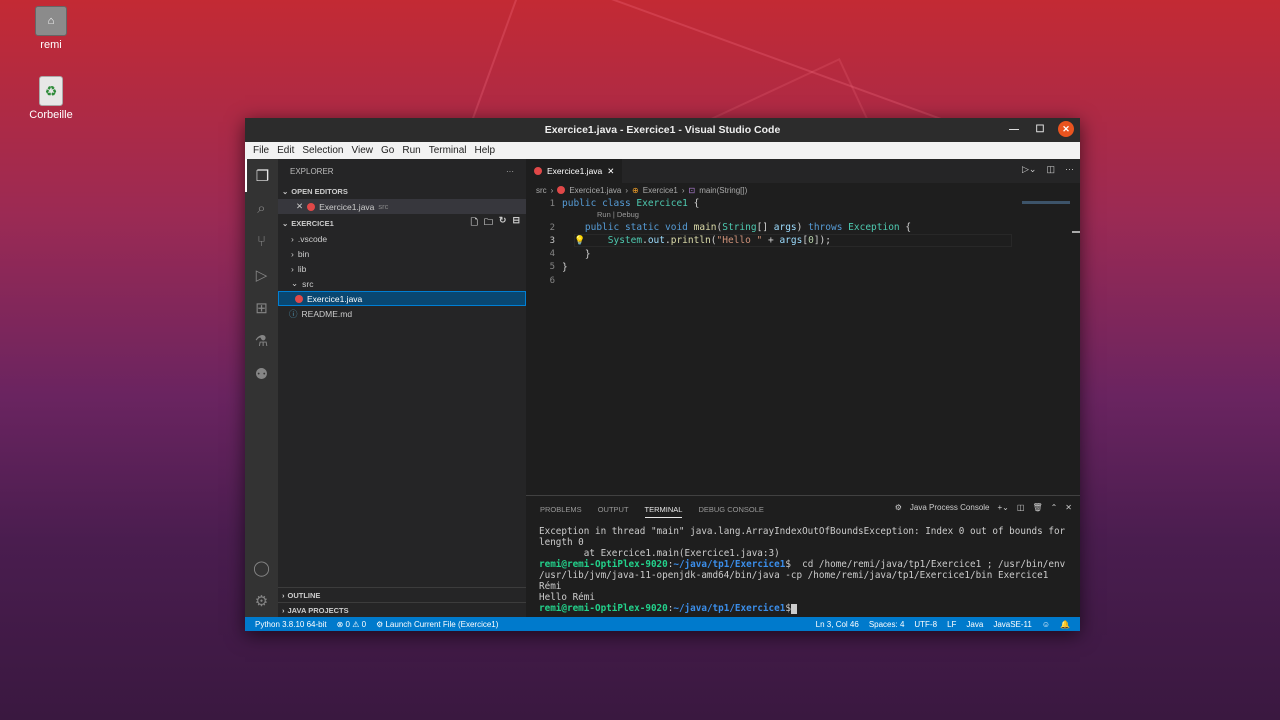  I want to click on tree-item-lib: › lib, so click(402, 268).